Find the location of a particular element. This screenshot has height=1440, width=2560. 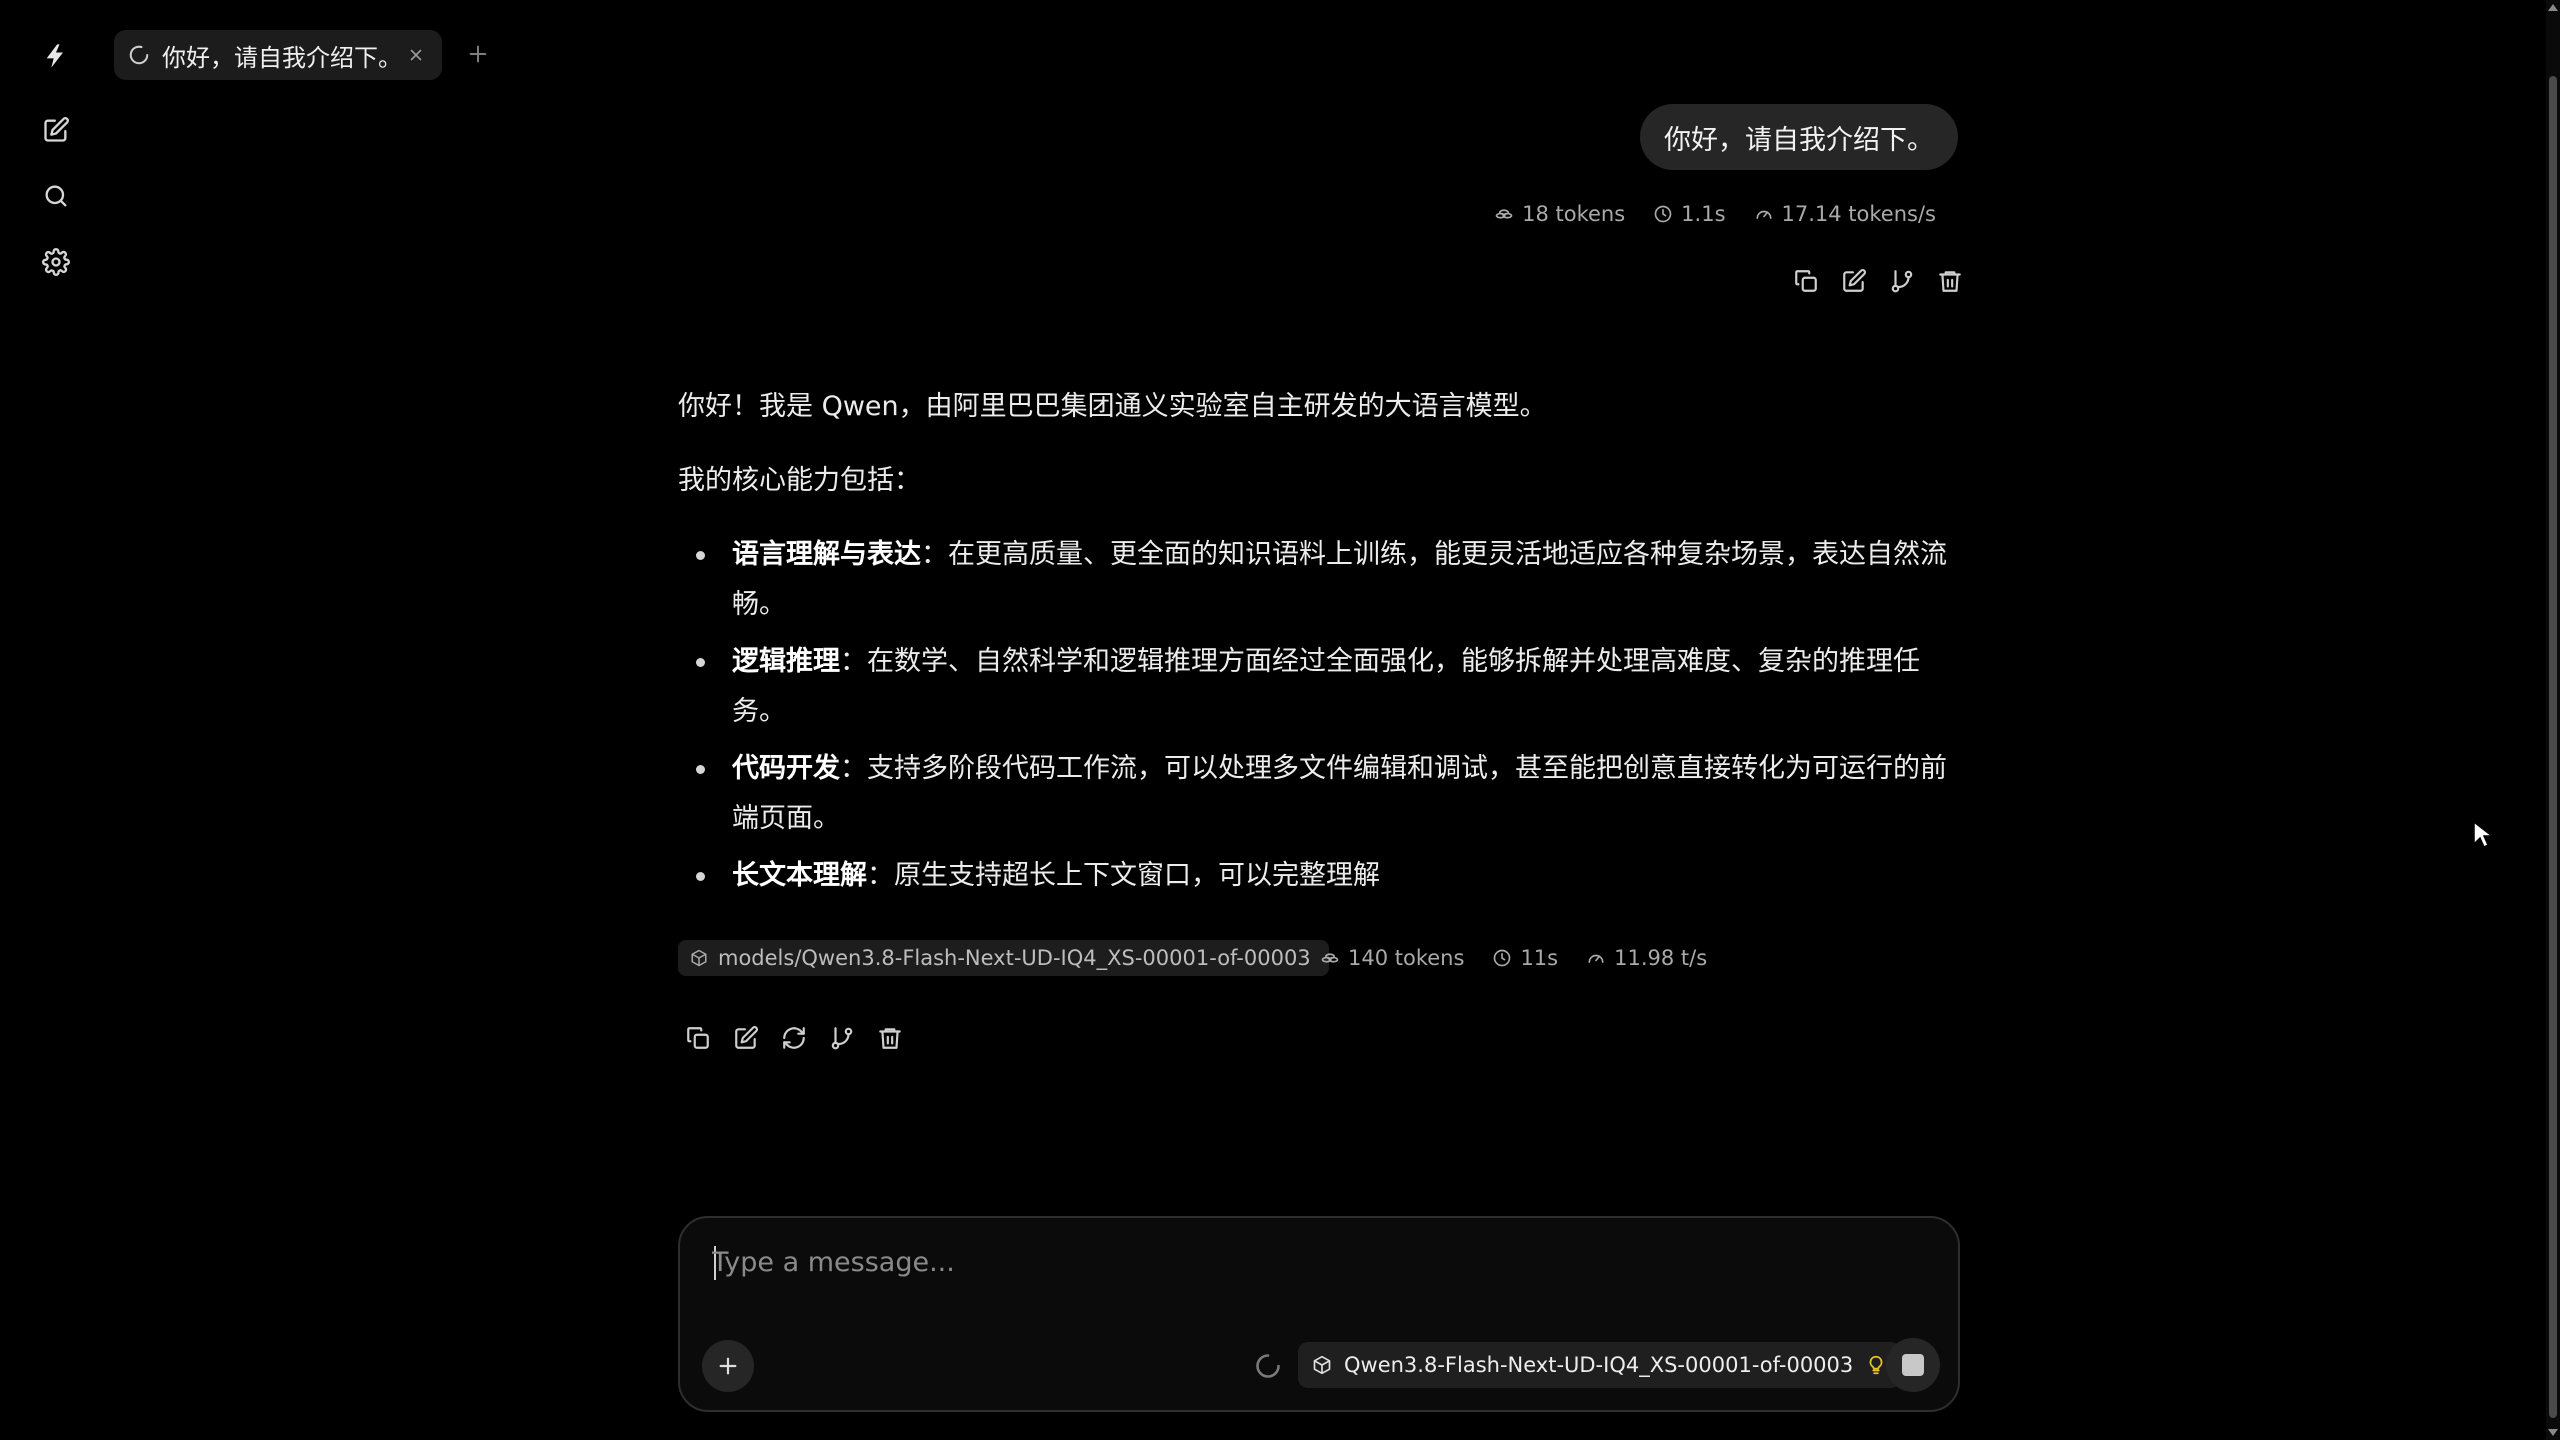

token-speed: 17.14 tokens/s is located at coordinates (1845, 214).